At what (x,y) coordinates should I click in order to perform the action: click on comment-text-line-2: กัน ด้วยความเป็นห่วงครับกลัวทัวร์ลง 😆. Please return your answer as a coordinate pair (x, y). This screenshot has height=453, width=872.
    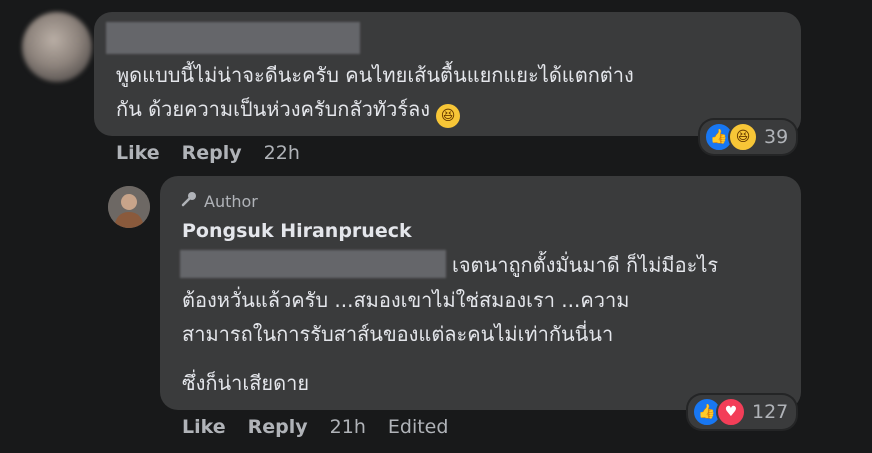
    Looking at the image, I should click on (288, 110).